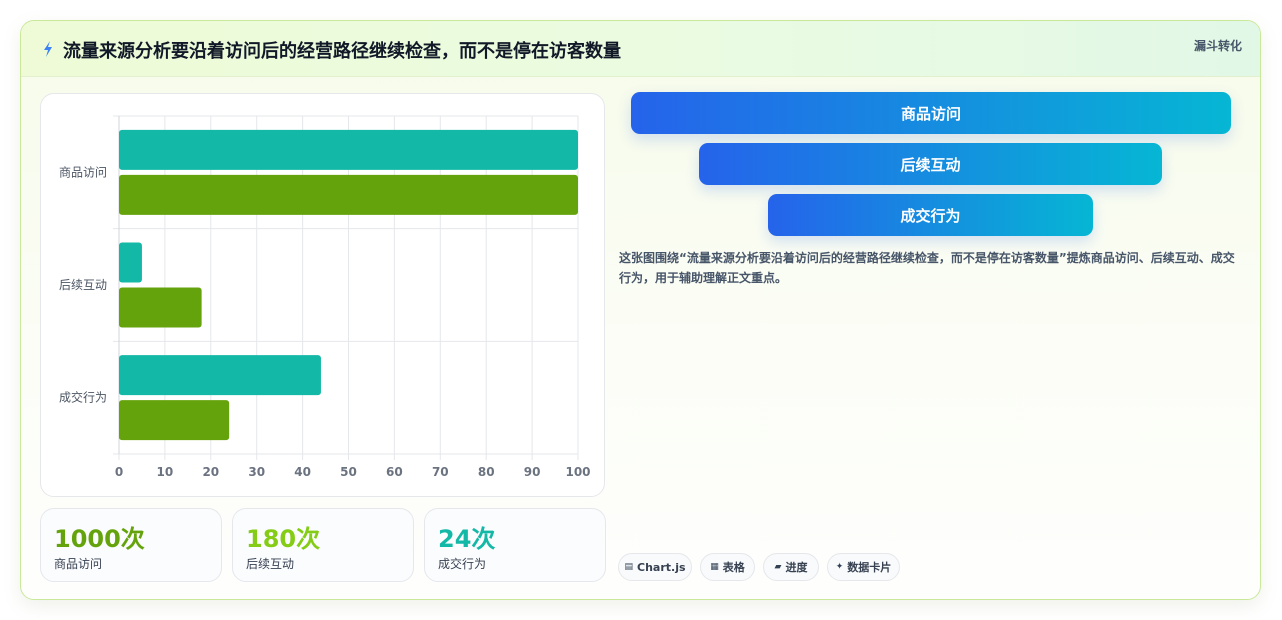 The height and width of the screenshot is (620, 1282). Describe the element at coordinates (931, 113) in the screenshot. I see `funnel-step-visits: 商品访问` at that location.